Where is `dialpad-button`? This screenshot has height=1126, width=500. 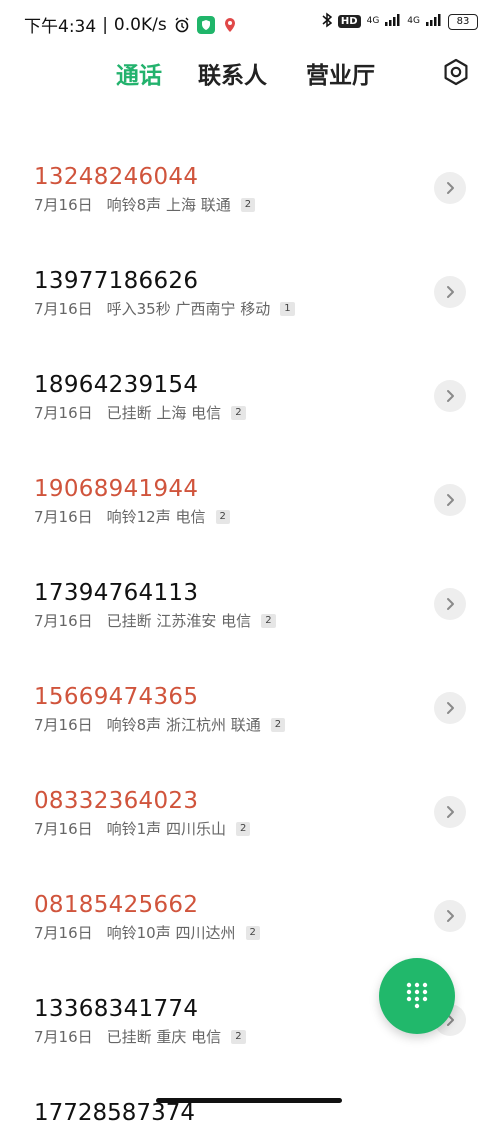 dialpad-button is located at coordinates (417, 996).